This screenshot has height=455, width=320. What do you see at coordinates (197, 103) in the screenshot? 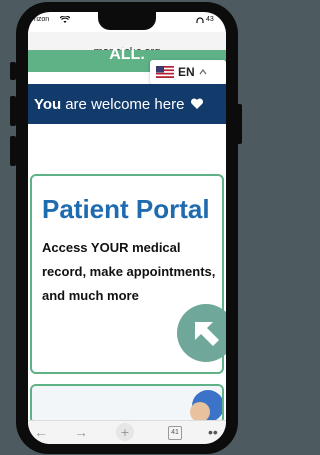
I see `heart-icon` at bounding box center [197, 103].